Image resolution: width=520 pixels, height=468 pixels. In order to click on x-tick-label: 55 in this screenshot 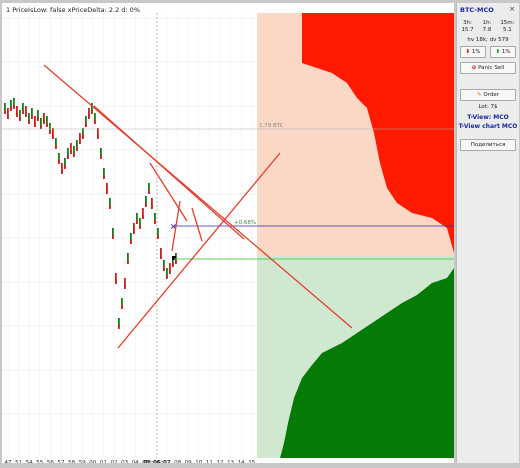, I will do `click(39, 461)`.